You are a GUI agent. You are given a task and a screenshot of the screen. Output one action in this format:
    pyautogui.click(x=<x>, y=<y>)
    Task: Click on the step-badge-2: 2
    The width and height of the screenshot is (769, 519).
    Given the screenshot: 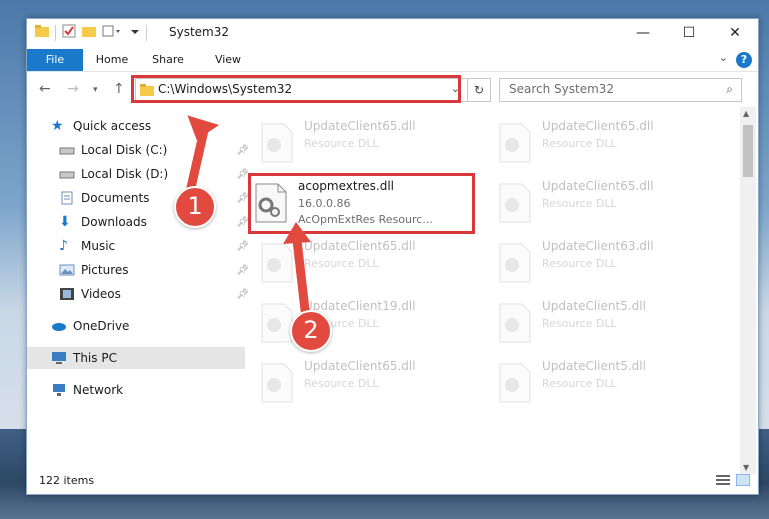 What is the action you would take?
    pyautogui.click(x=311, y=331)
    